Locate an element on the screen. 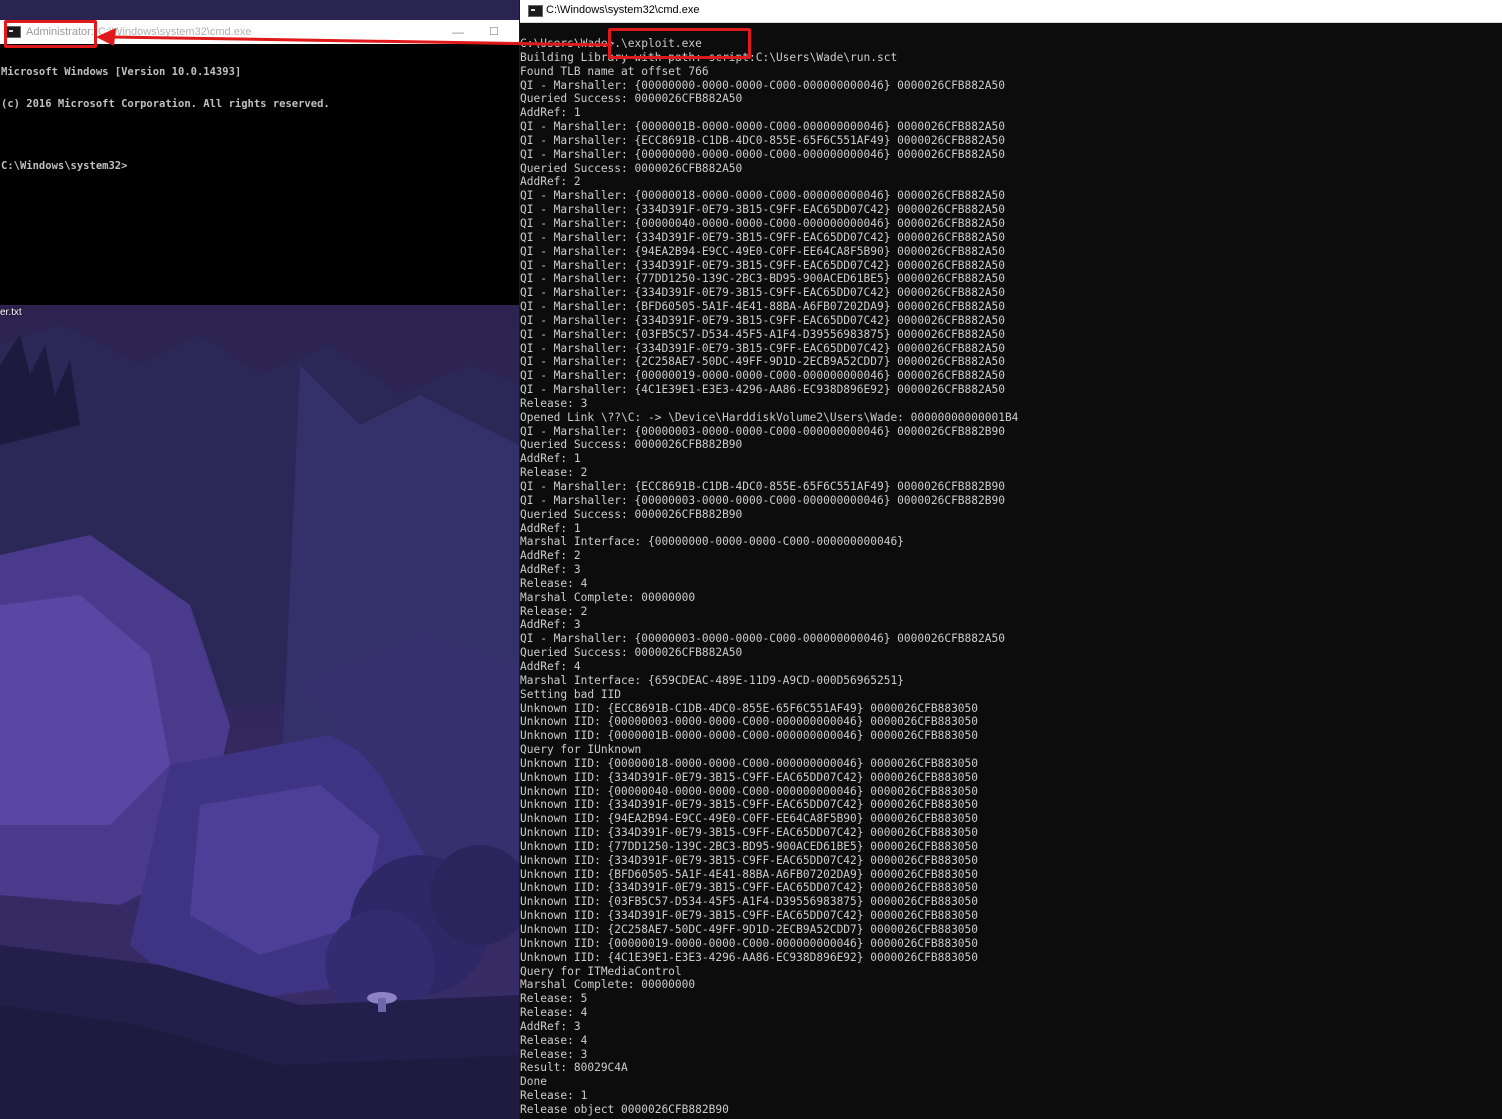 The height and width of the screenshot is (1119, 1502). console-line: Release: 5 is located at coordinates (554, 999).